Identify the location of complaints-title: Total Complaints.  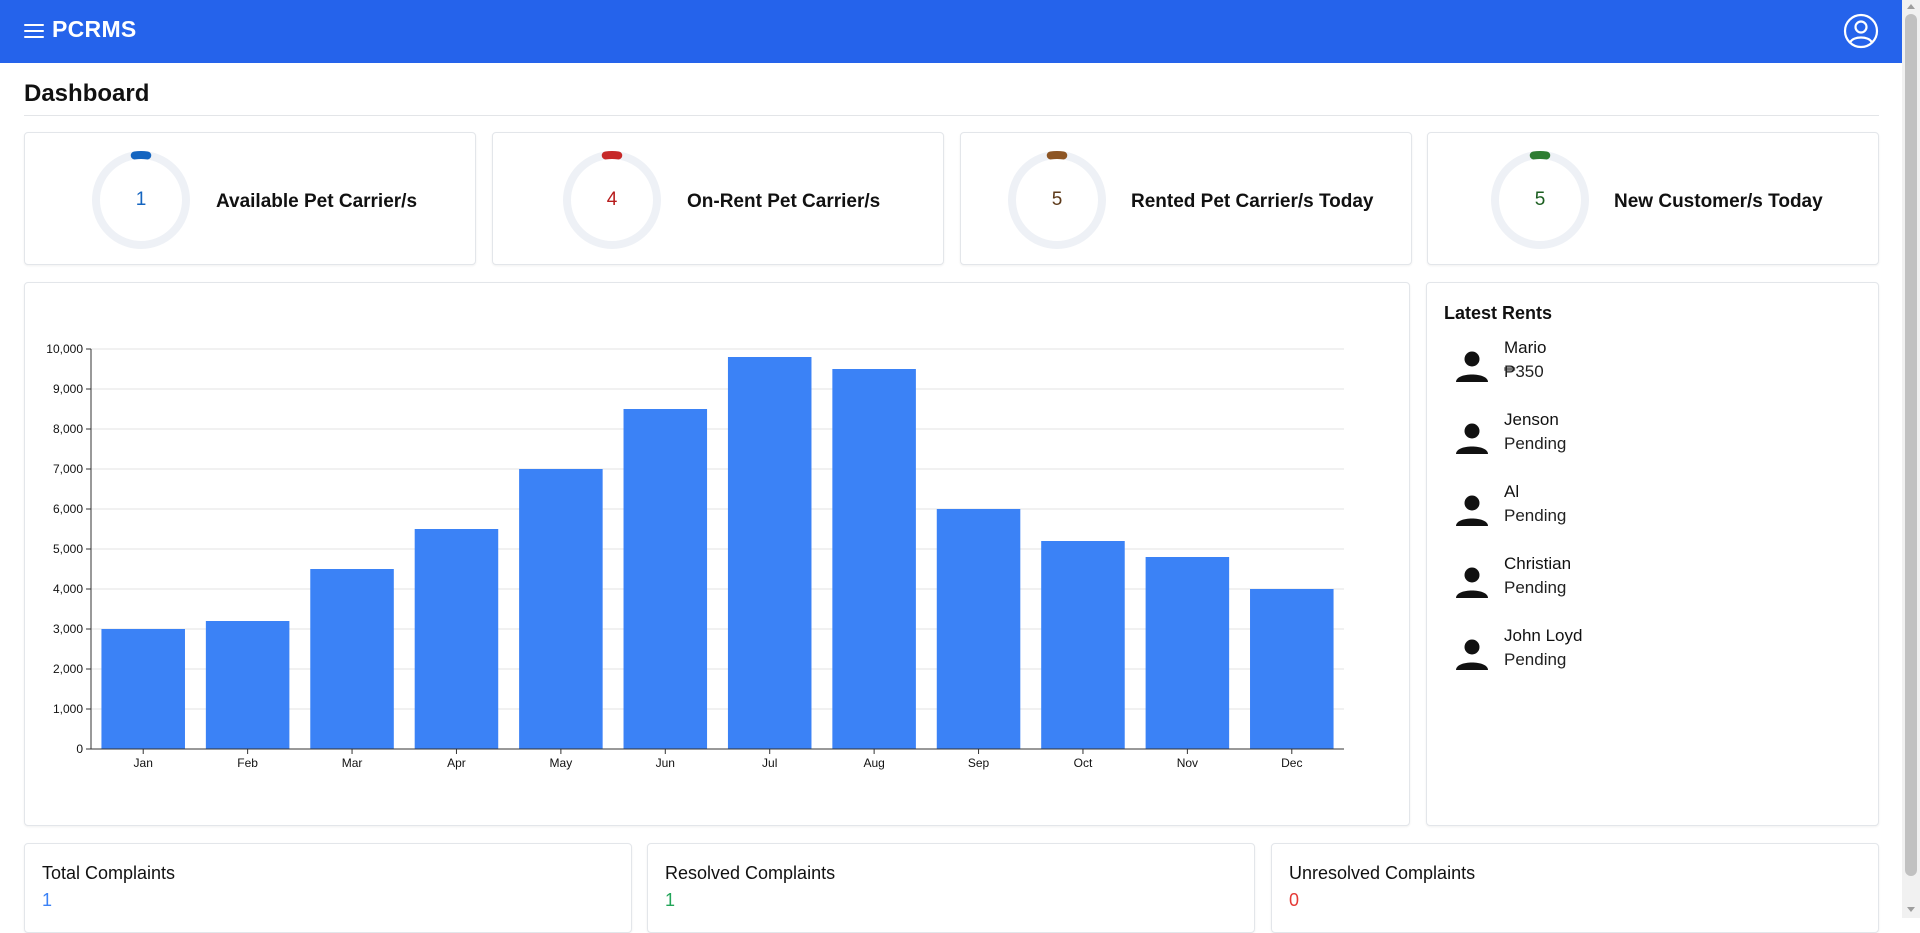
(109, 873).